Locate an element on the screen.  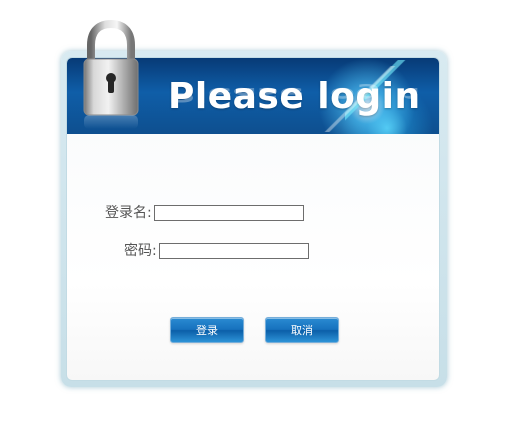
password-row: 密码: is located at coordinates (216, 251).